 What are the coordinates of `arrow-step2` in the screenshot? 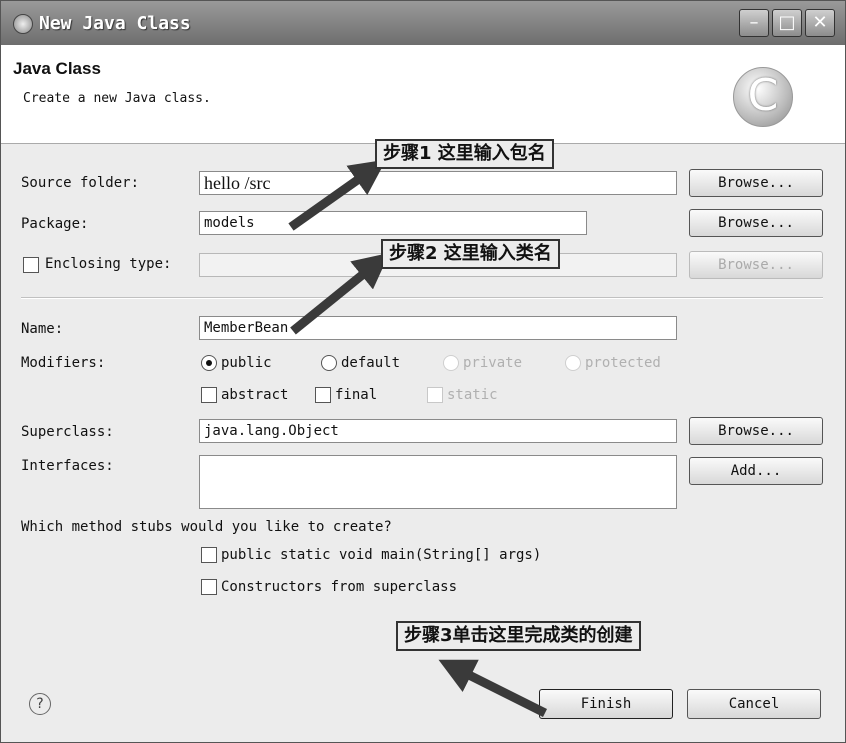 It's located at (340, 293).